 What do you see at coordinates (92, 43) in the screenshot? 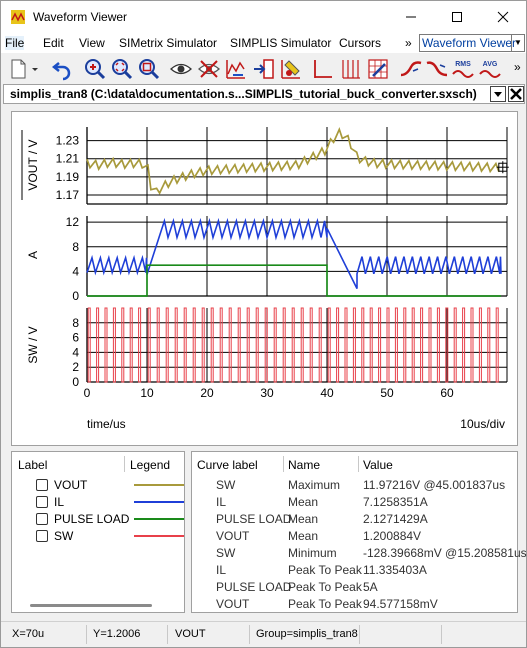
I see `menu-view: View` at bounding box center [92, 43].